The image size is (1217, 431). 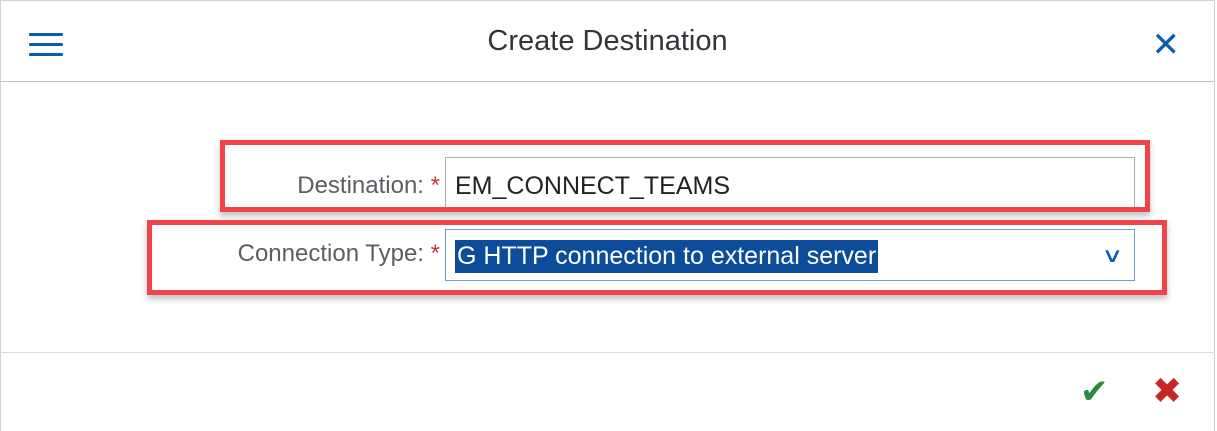 What do you see at coordinates (1166, 45) in the screenshot?
I see `close-icon: ✕` at bounding box center [1166, 45].